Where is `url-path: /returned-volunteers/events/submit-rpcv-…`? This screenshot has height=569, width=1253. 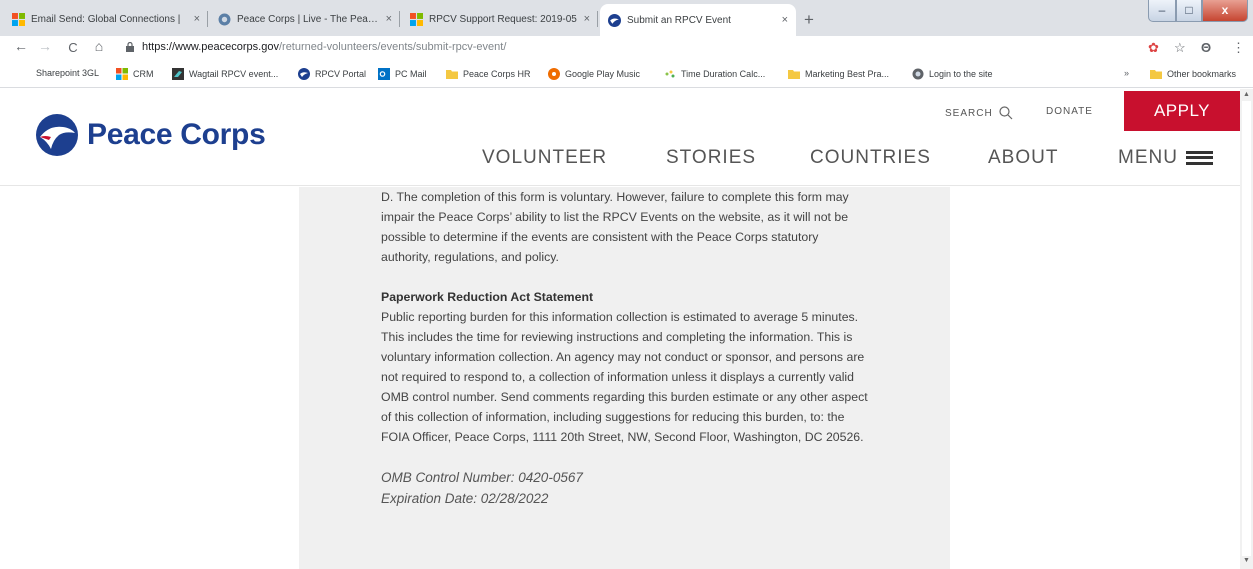 url-path: /returned-volunteers/events/submit-rpcv-… is located at coordinates (392, 47).